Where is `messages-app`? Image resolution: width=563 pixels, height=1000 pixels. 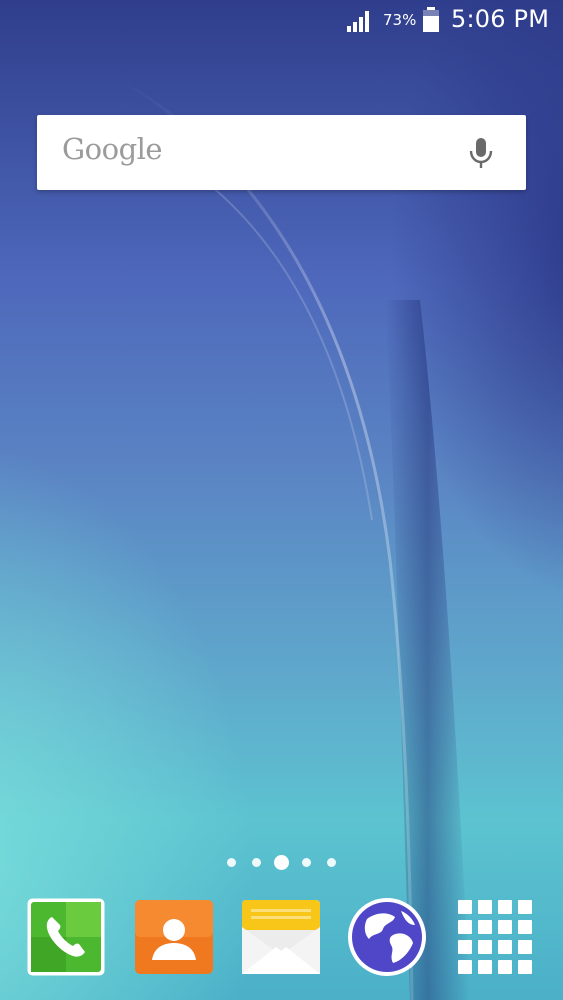 messages-app is located at coordinates (281, 937).